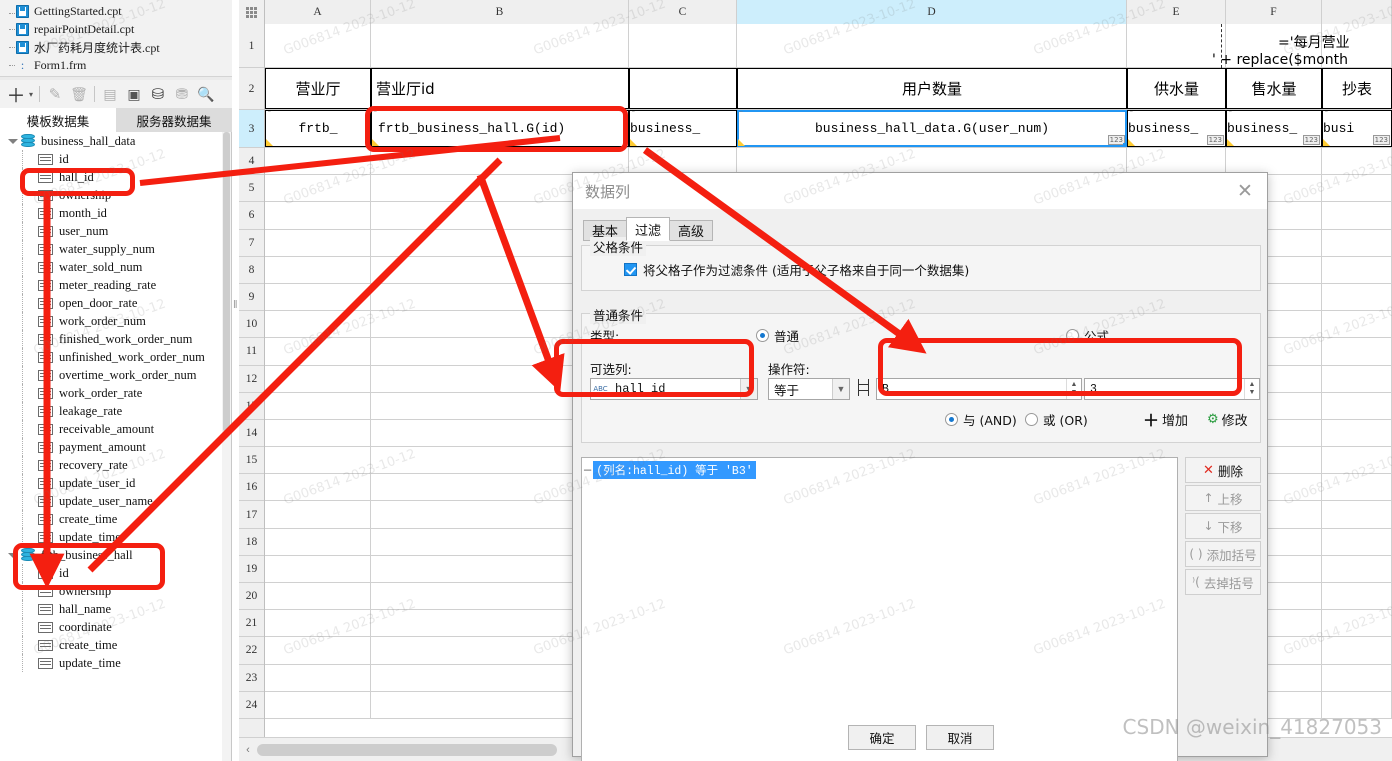 Image resolution: width=1392 pixels, height=761 pixels. What do you see at coordinates (1357, 128) in the screenshot?
I see `grid-cell-G3: * busi 123` at bounding box center [1357, 128].